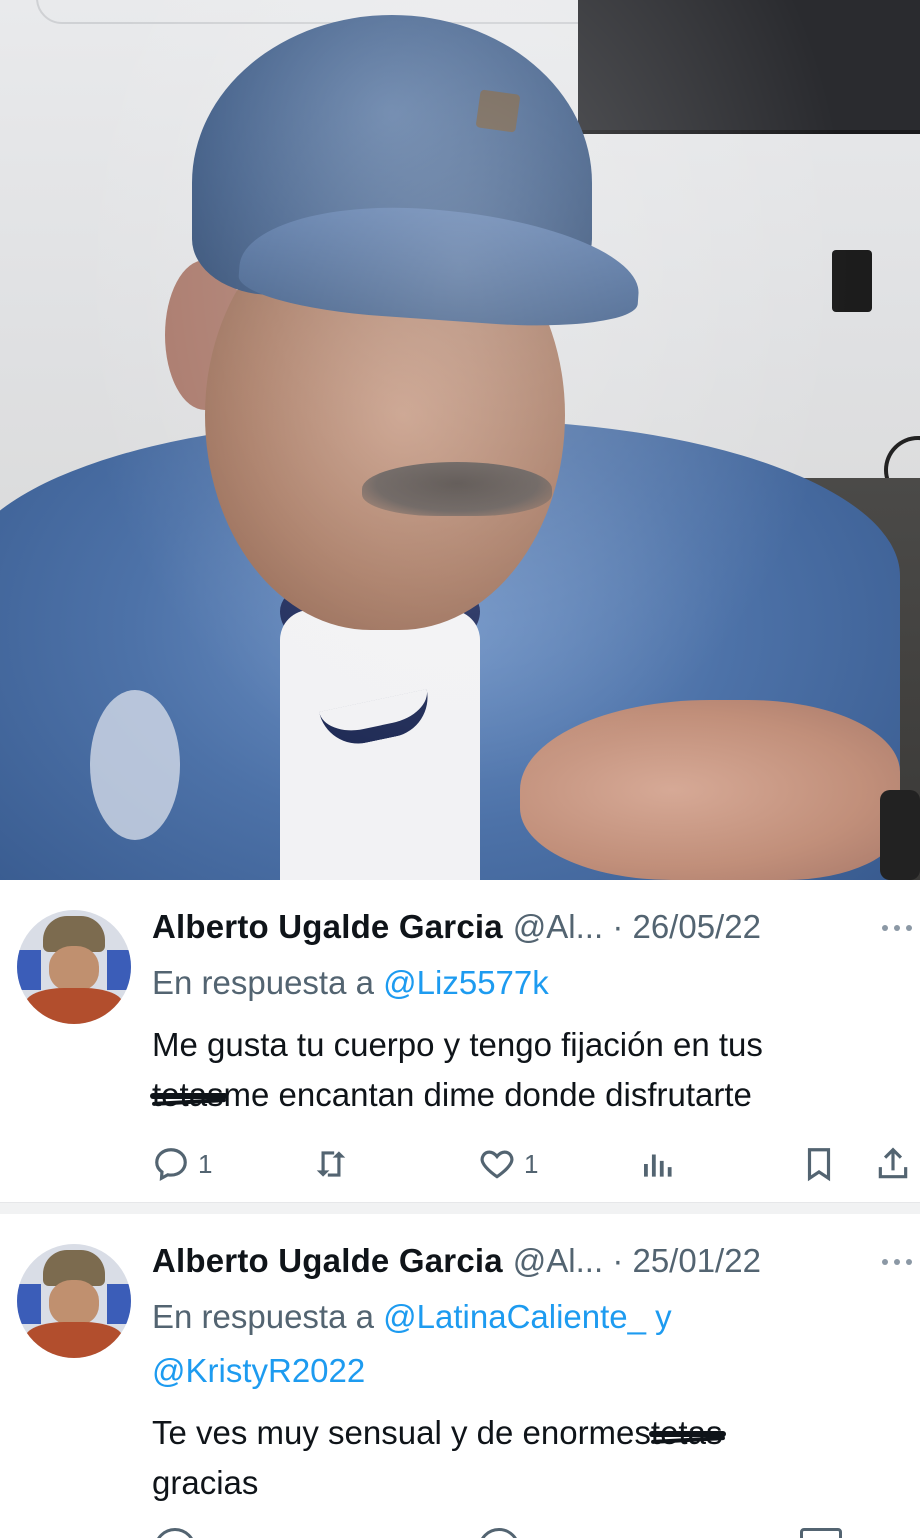 The height and width of the screenshot is (1538, 920). I want to click on retweet-button, so click(331, 1164).